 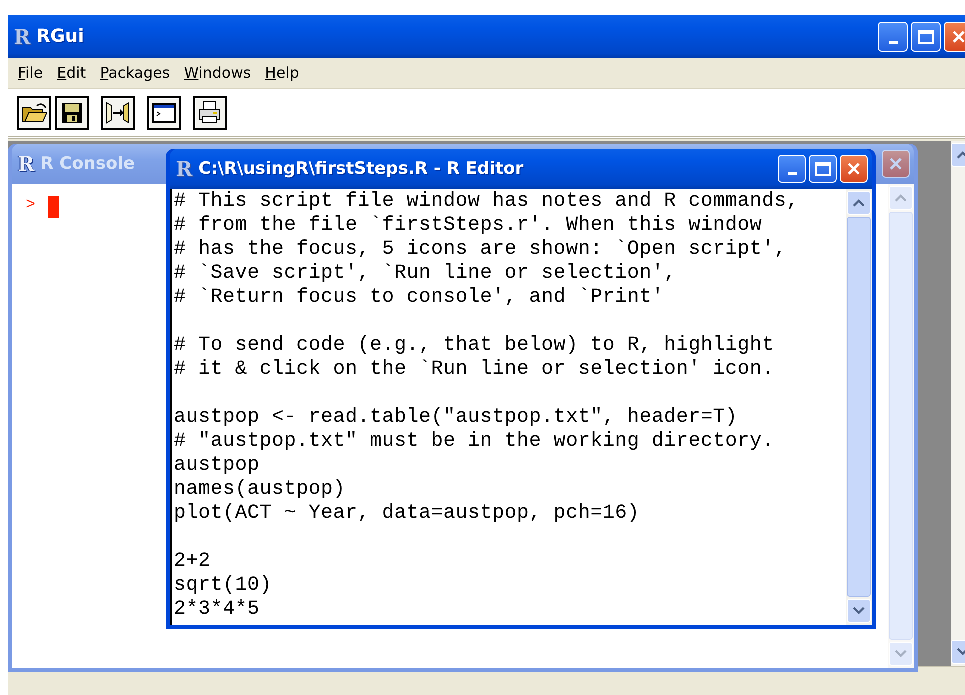 I want to click on scroll-up-button, so click(x=859, y=203).